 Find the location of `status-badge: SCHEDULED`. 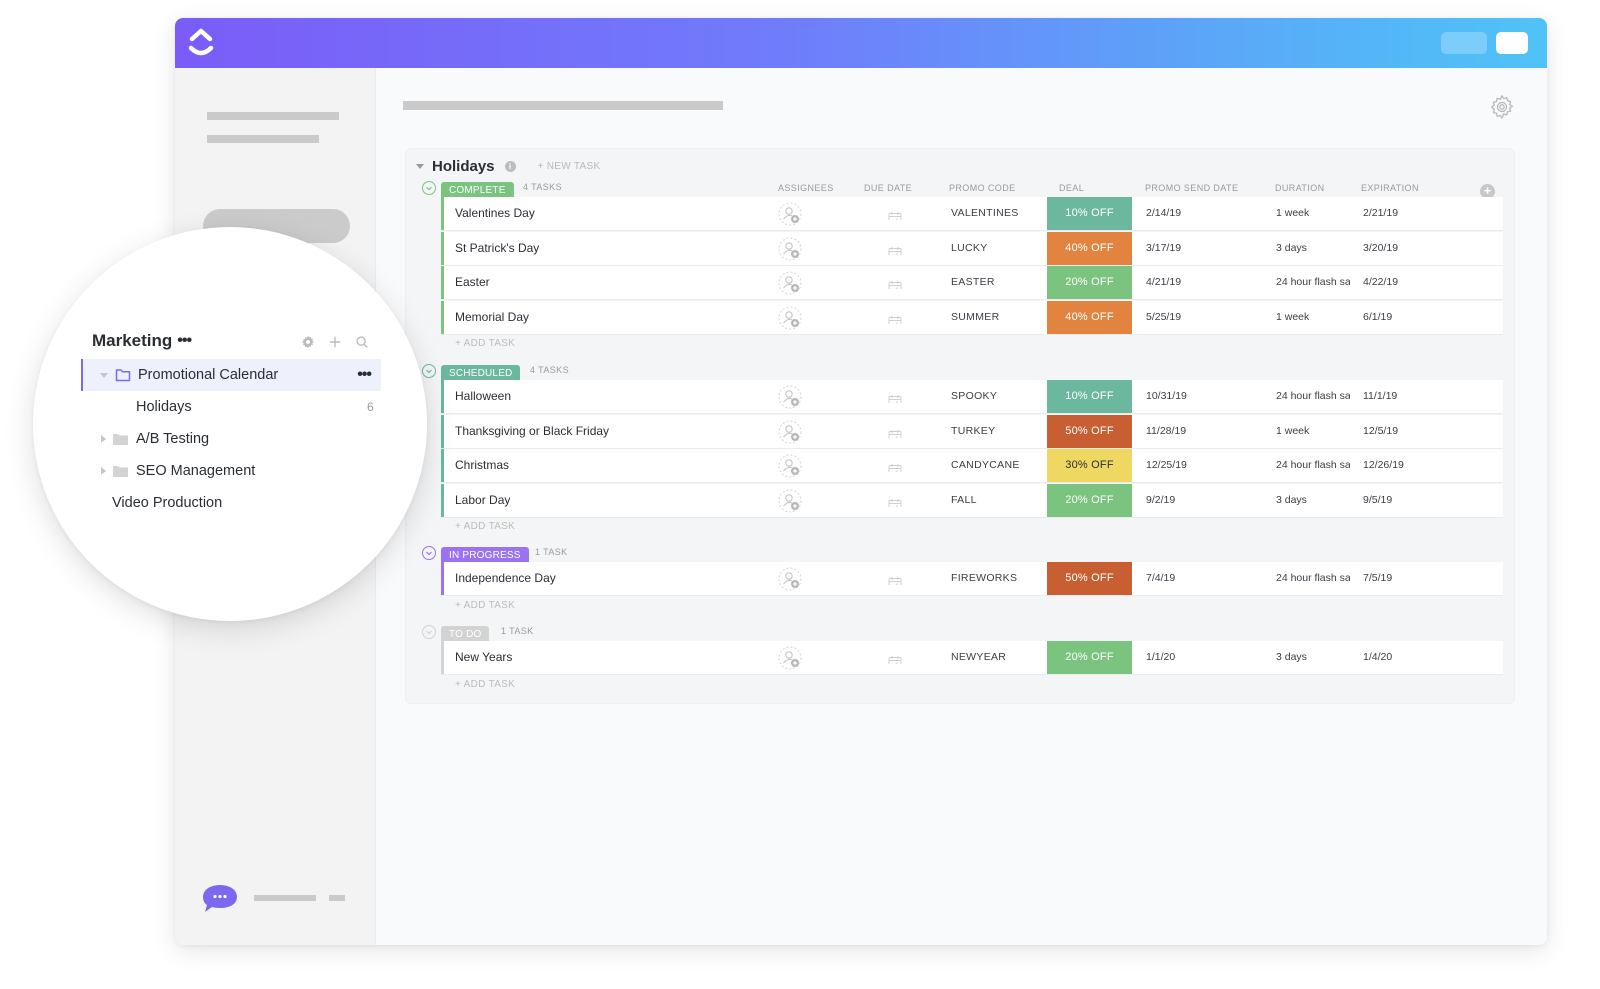

status-badge: SCHEDULED is located at coordinates (481, 373).